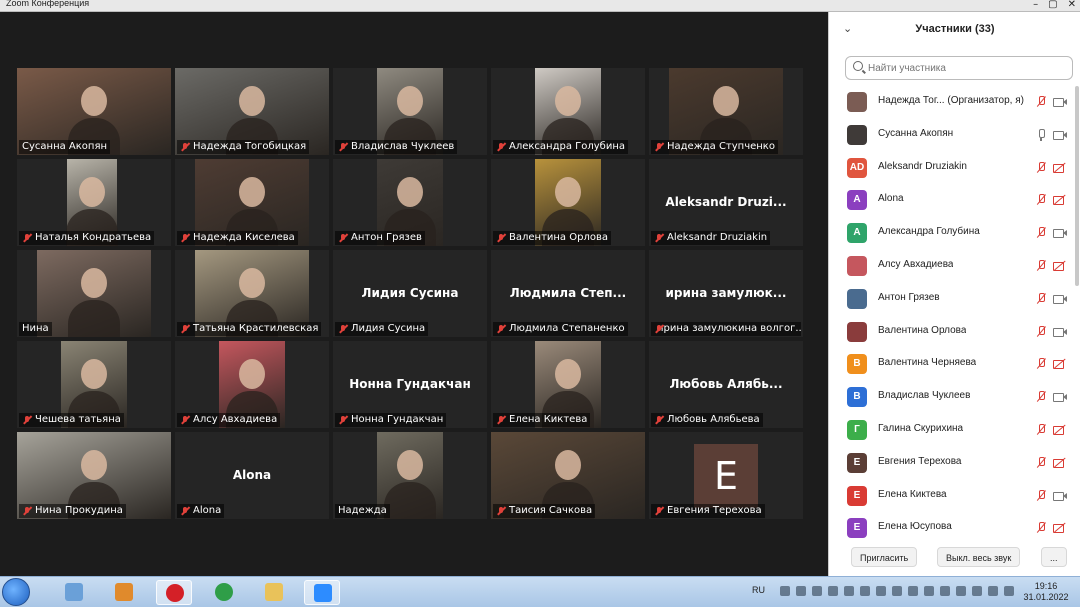  I want to click on video-tile: Антон Грязев, so click(410, 202).